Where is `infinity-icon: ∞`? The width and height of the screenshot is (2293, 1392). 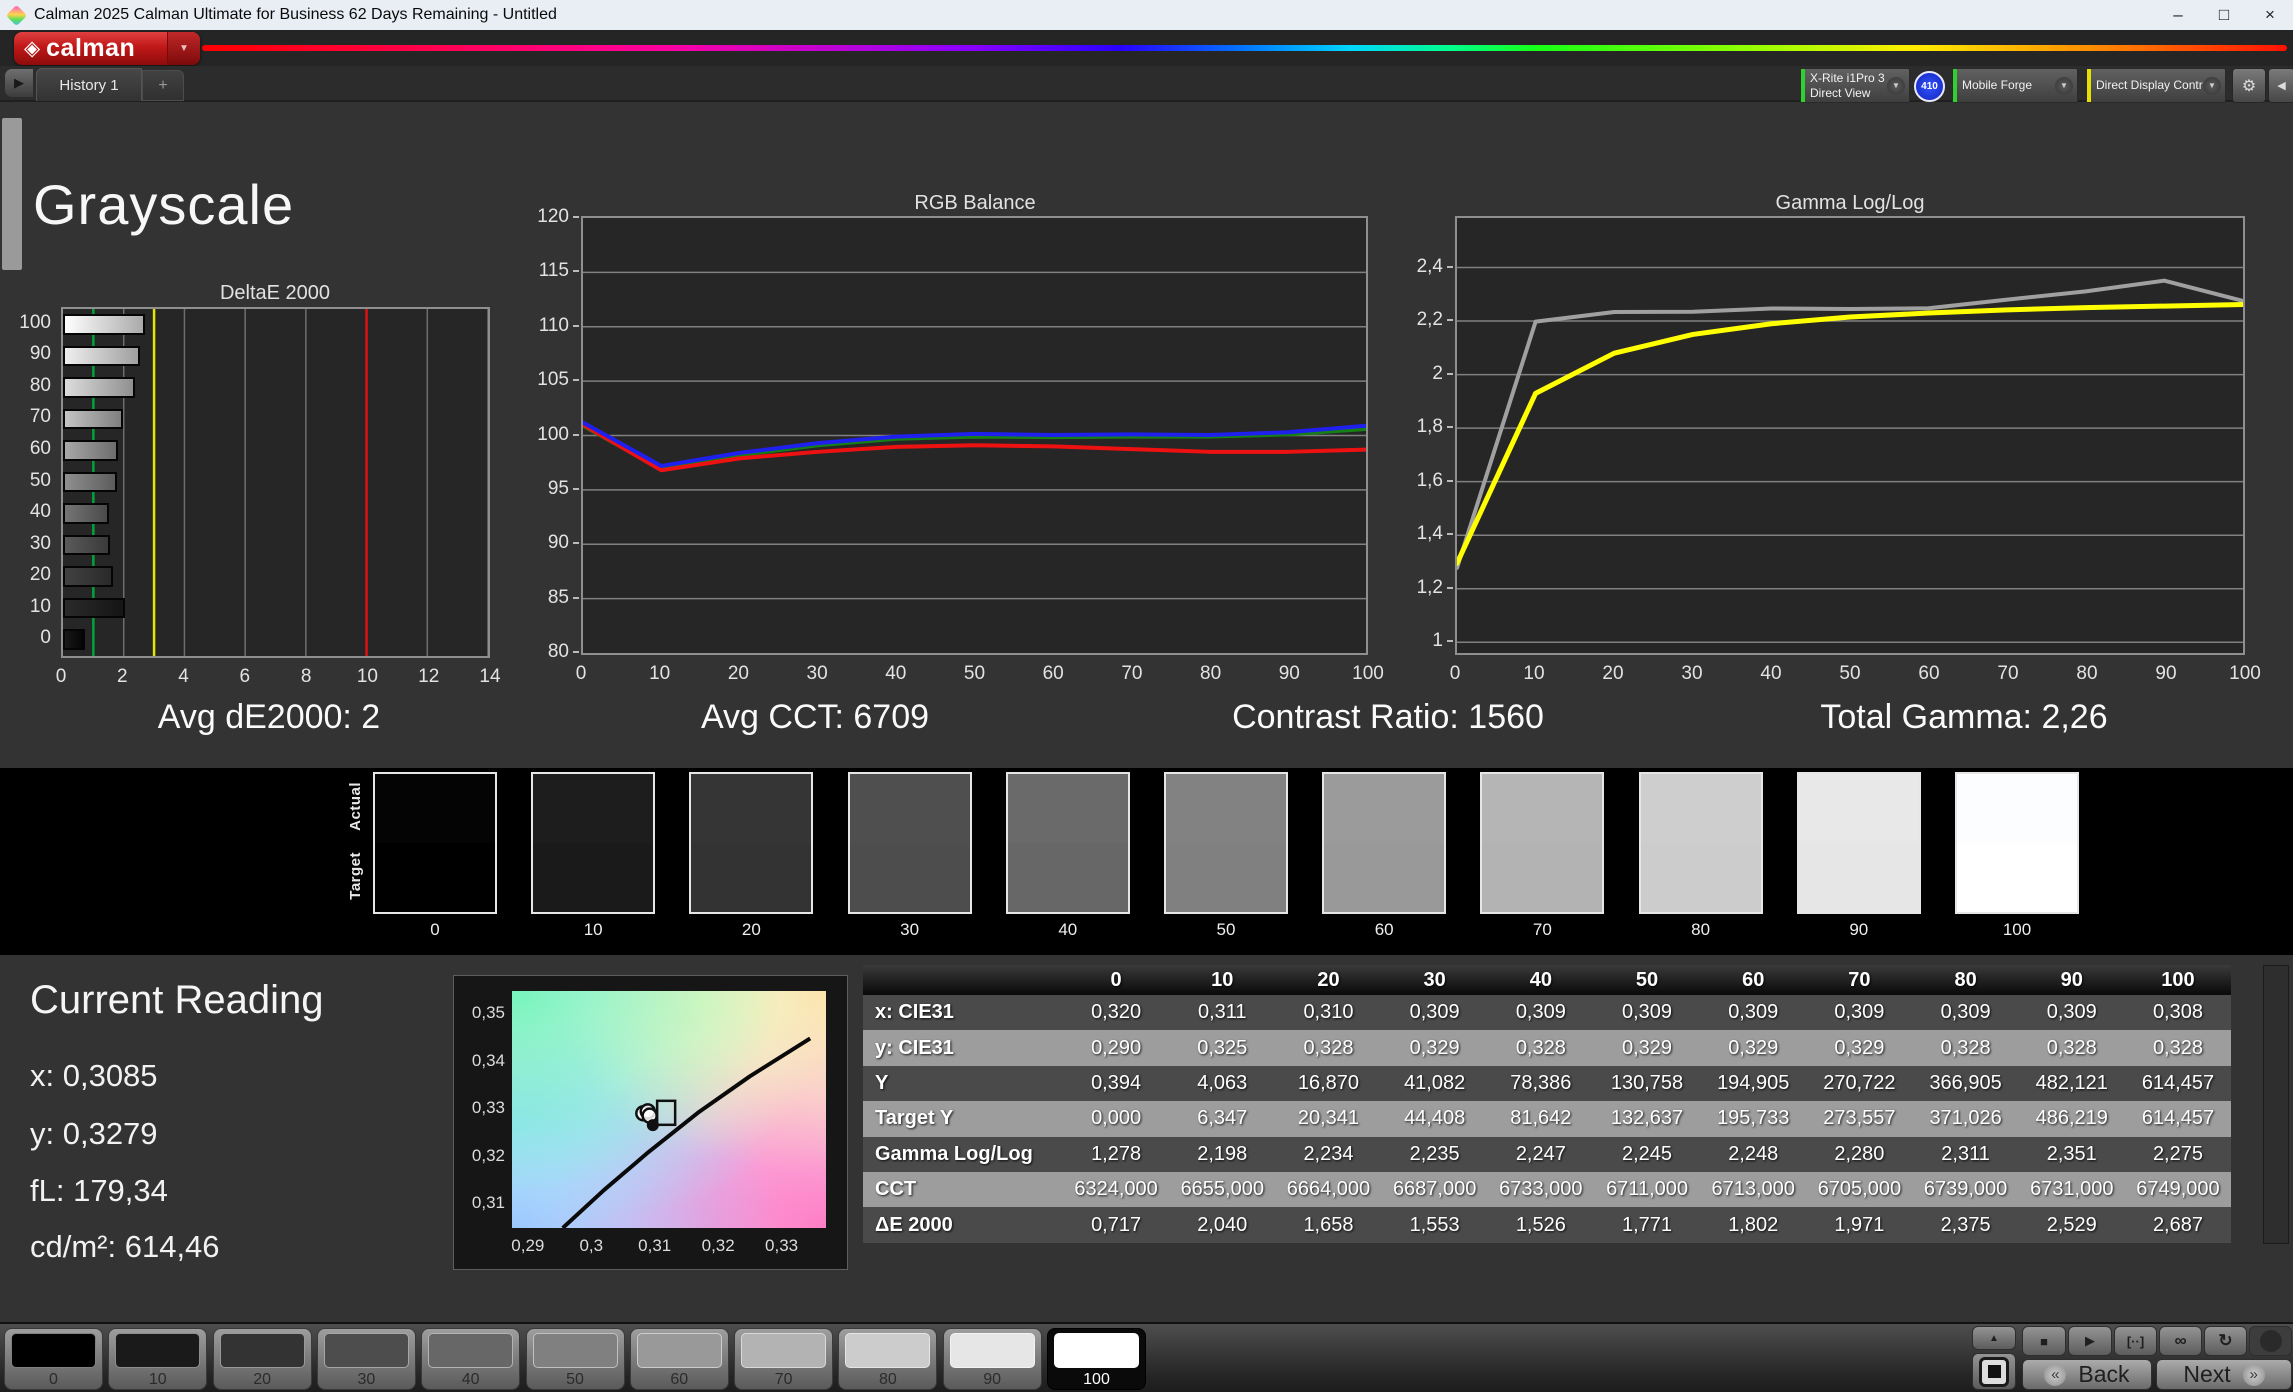
infinity-icon: ∞ is located at coordinates (2180, 1340).